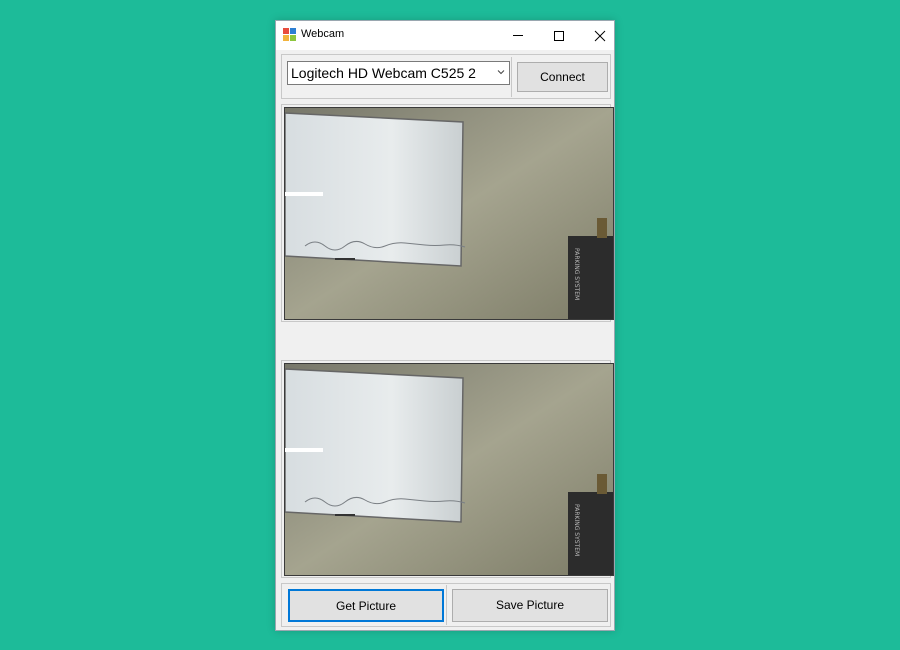 Image resolution: width=900 pixels, height=650 pixels. Describe the element at coordinates (501, 72) in the screenshot. I see `chevron-down-icon` at that location.